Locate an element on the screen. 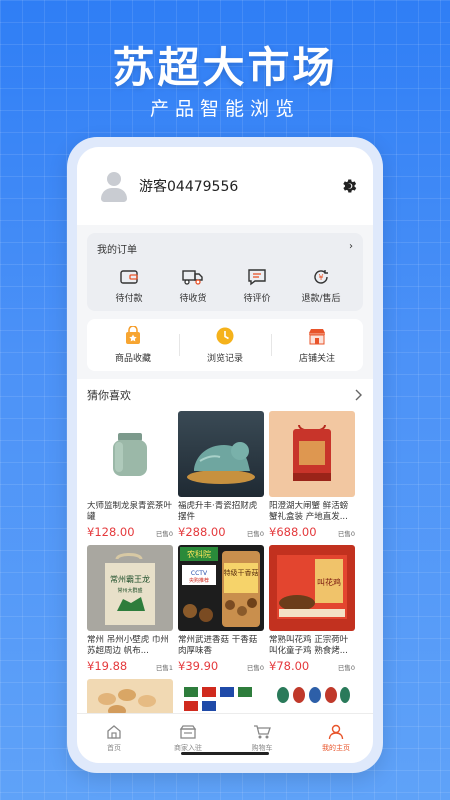  tab-label: 首页 is located at coordinates (114, 748).